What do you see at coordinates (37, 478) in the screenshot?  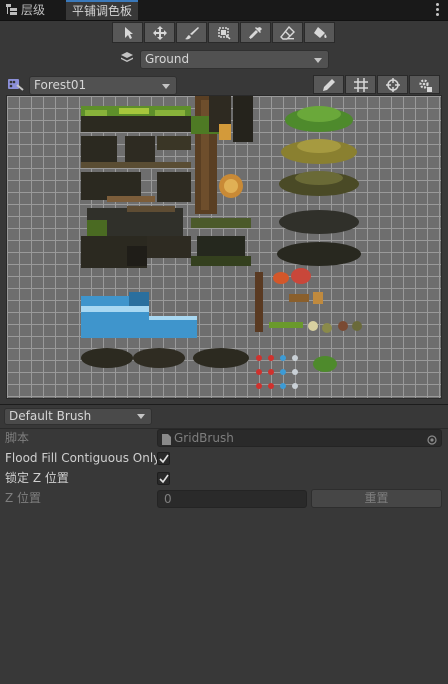 I see `lock-z-label: 锁定 Z 位置` at bounding box center [37, 478].